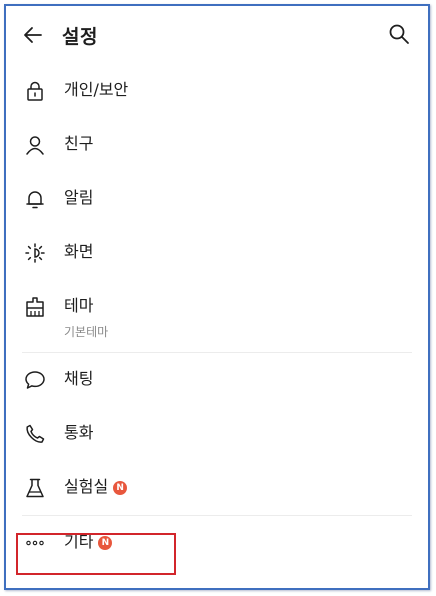  What do you see at coordinates (79, 378) in the screenshot?
I see `menu-item-label: 채팅` at bounding box center [79, 378].